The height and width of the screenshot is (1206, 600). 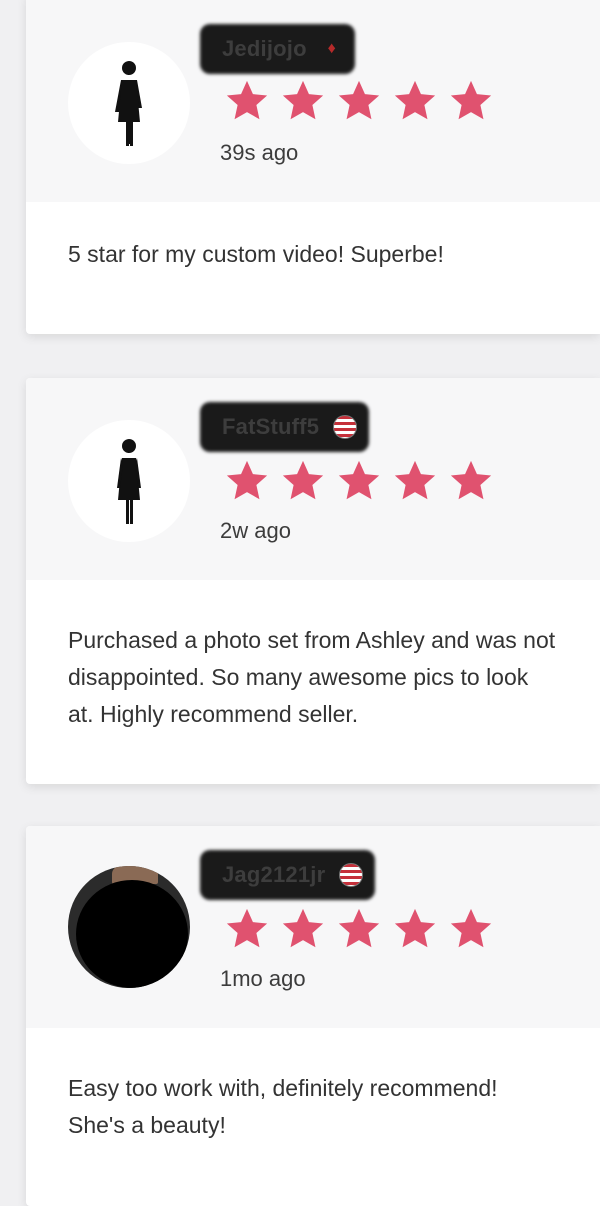 What do you see at coordinates (345, 427) in the screenshot?
I see `usa-flag-icon` at bounding box center [345, 427].